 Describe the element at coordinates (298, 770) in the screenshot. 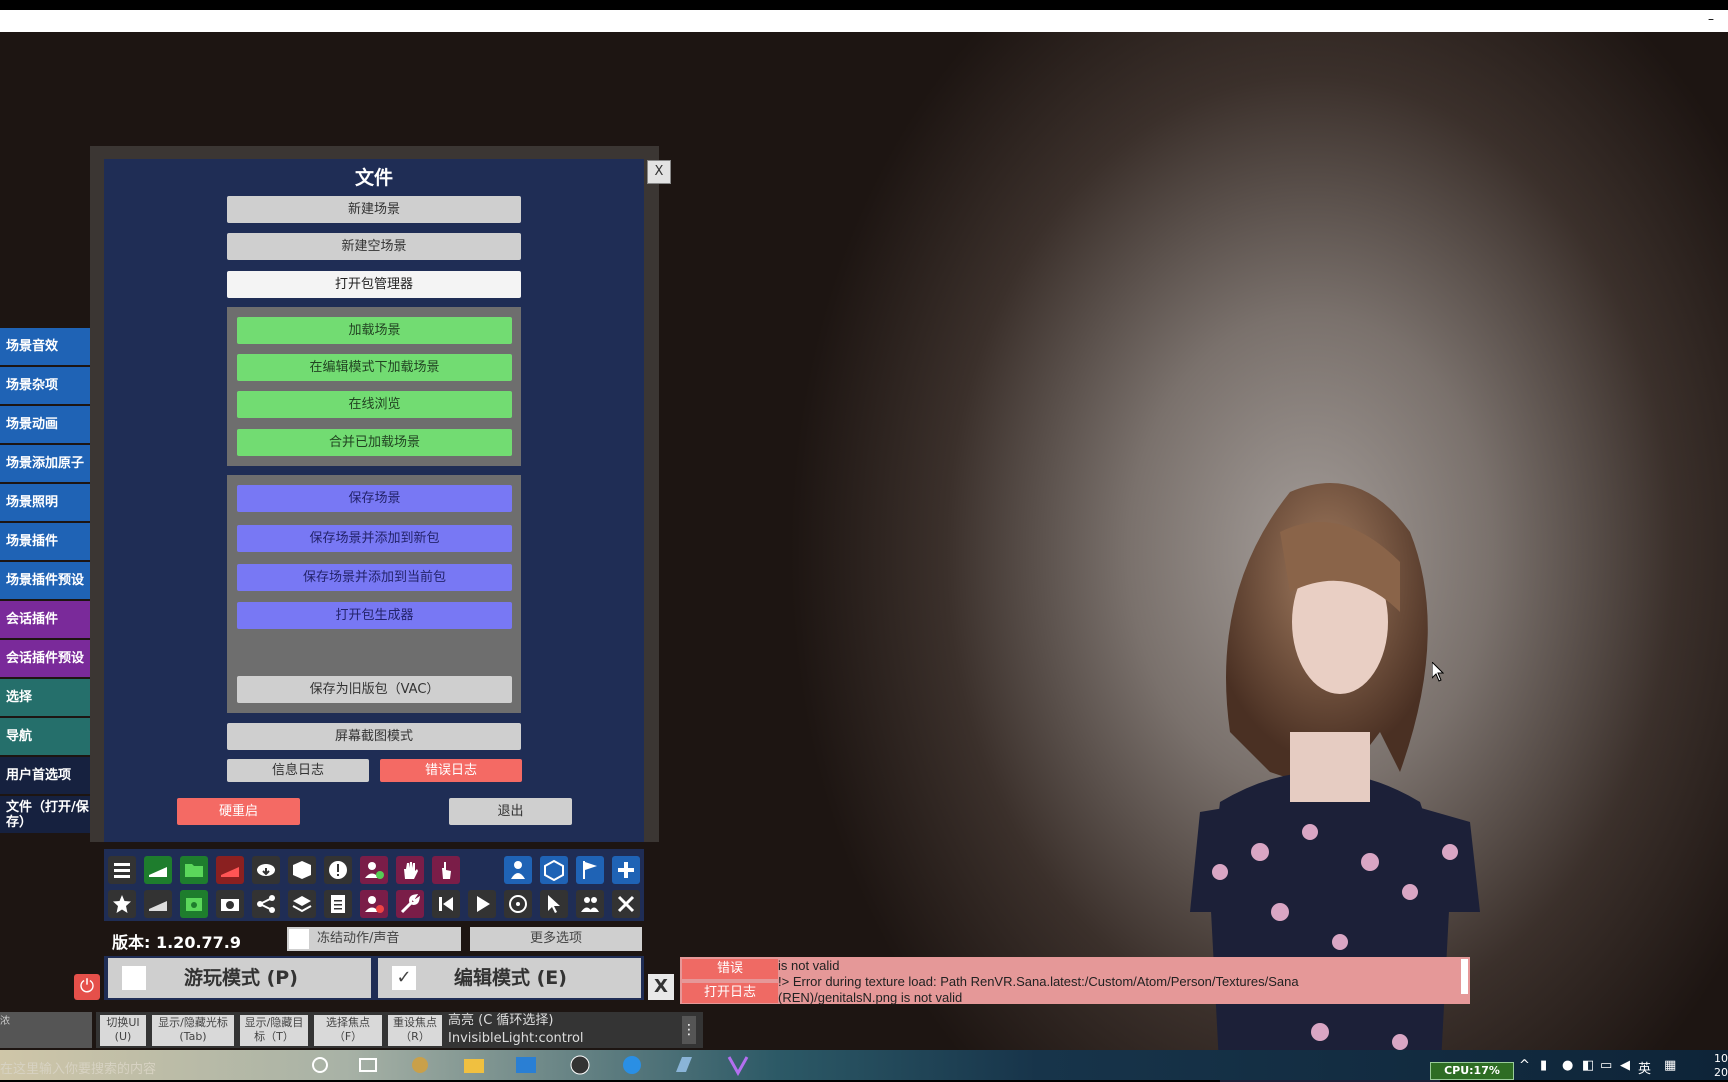

I see `info-log-button: 信息日志` at that location.